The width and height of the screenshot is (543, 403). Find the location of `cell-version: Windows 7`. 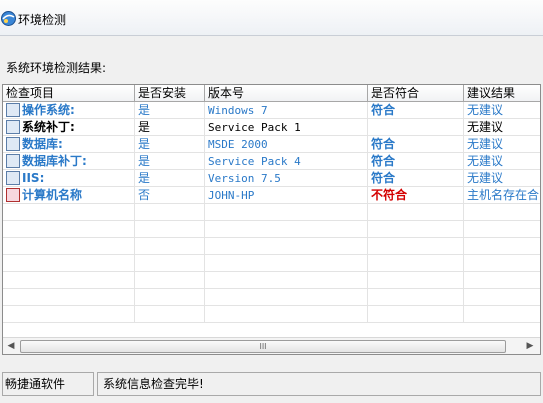

cell-version: Windows 7 is located at coordinates (286, 110).